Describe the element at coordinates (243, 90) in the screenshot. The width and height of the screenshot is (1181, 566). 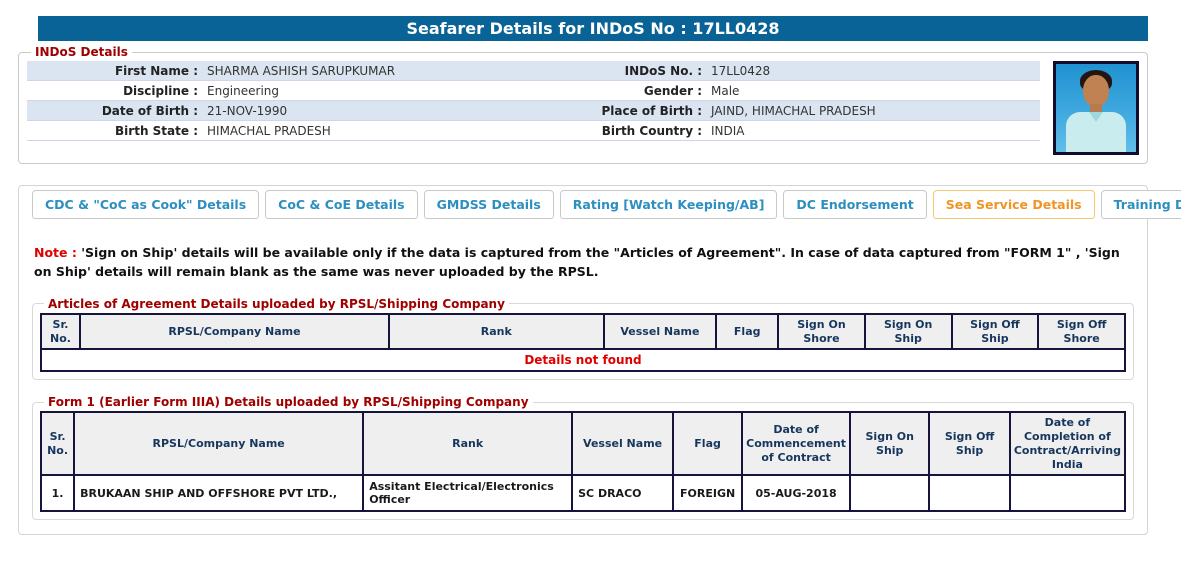
I see `field-value: Engineering` at that location.